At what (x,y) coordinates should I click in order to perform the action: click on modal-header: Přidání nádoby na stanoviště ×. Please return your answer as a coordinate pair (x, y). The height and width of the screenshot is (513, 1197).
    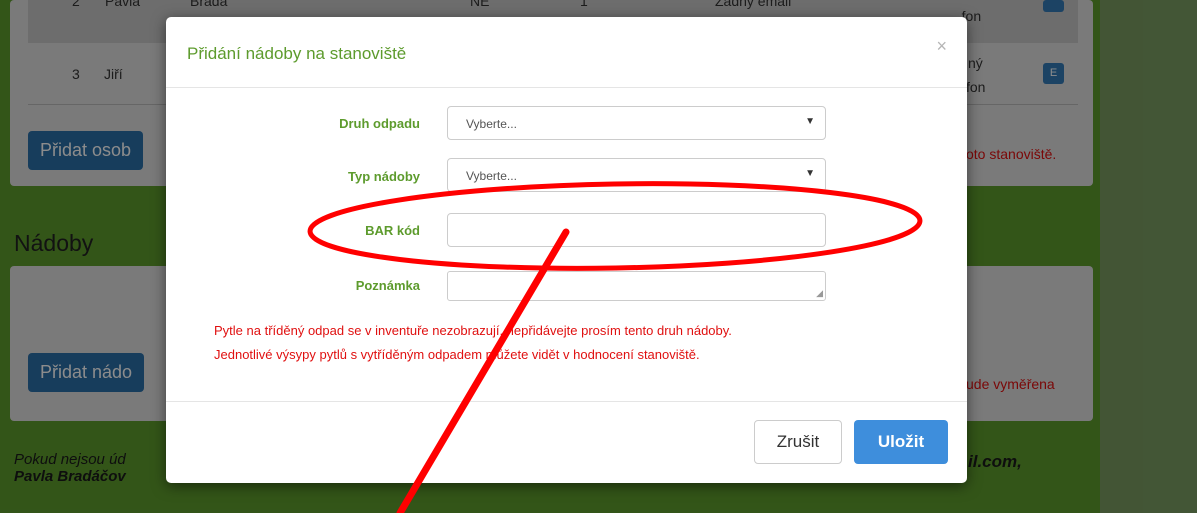
    Looking at the image, I should click on (566, 52).